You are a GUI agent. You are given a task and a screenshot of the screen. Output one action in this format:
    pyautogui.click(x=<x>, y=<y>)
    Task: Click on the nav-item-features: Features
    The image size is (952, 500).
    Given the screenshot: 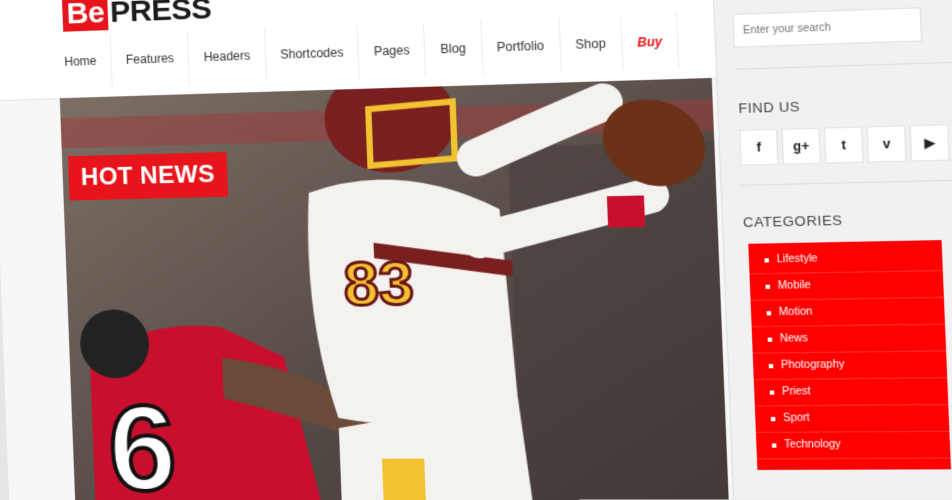 What is the action you would take?
    pyautogui.click(x=150, y=59)
    